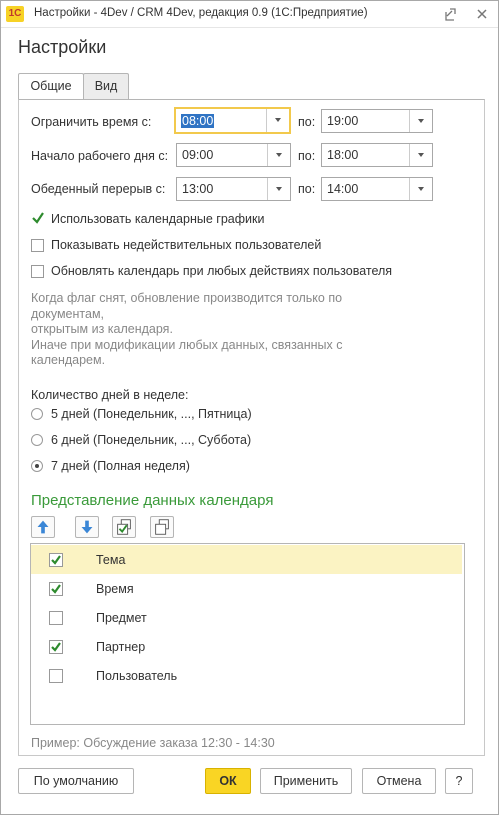  I want to click on field-label: Пользователь, so click(137, 676).